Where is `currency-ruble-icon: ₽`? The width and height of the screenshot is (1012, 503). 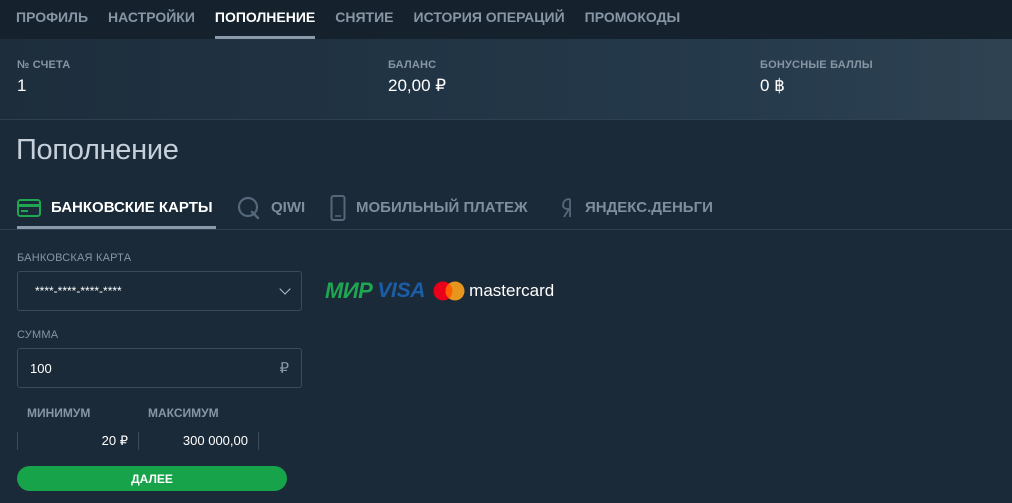 currency-ruble-icon: ₽ is located at coordinates (284, 368).